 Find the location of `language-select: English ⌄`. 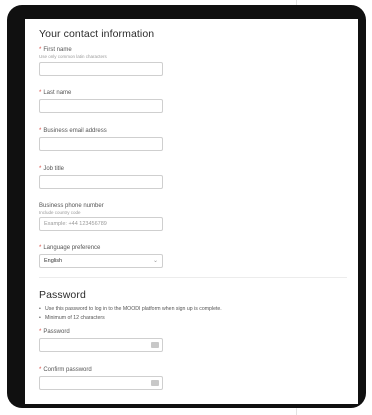

language-select: English ⌄ is located at coordinates (101, 261).